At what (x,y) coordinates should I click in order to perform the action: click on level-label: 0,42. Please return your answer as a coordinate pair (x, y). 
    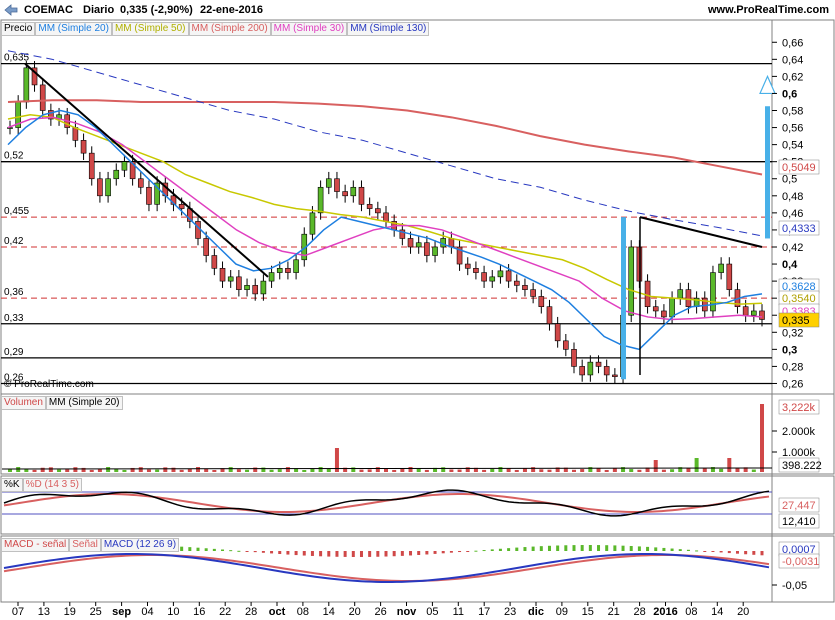
    Looking at the image, I should click on (14, 241).